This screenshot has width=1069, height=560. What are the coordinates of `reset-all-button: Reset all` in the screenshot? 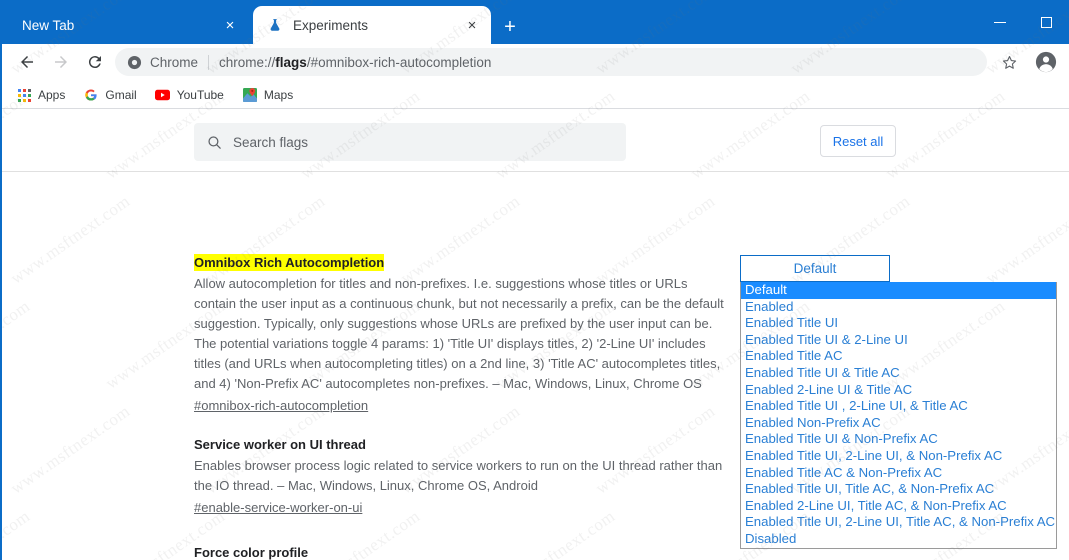 It's located at (858, 141).